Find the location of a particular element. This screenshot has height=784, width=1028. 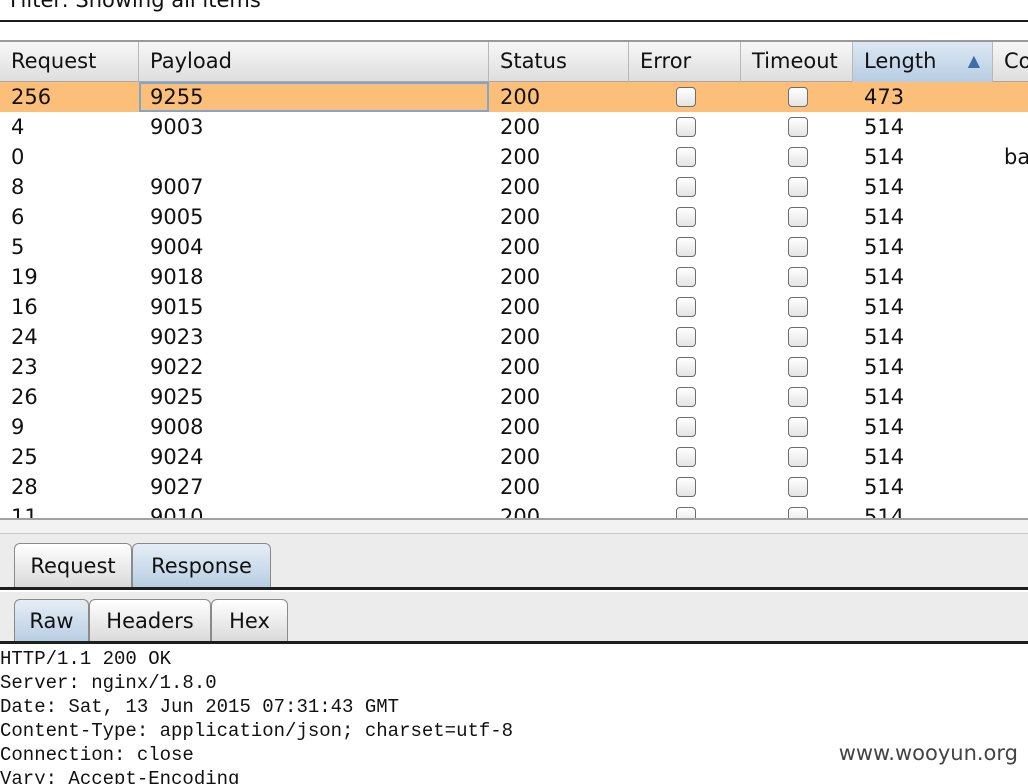

sort-ascending-icon: ▲ is located at coordinates (973, 60).